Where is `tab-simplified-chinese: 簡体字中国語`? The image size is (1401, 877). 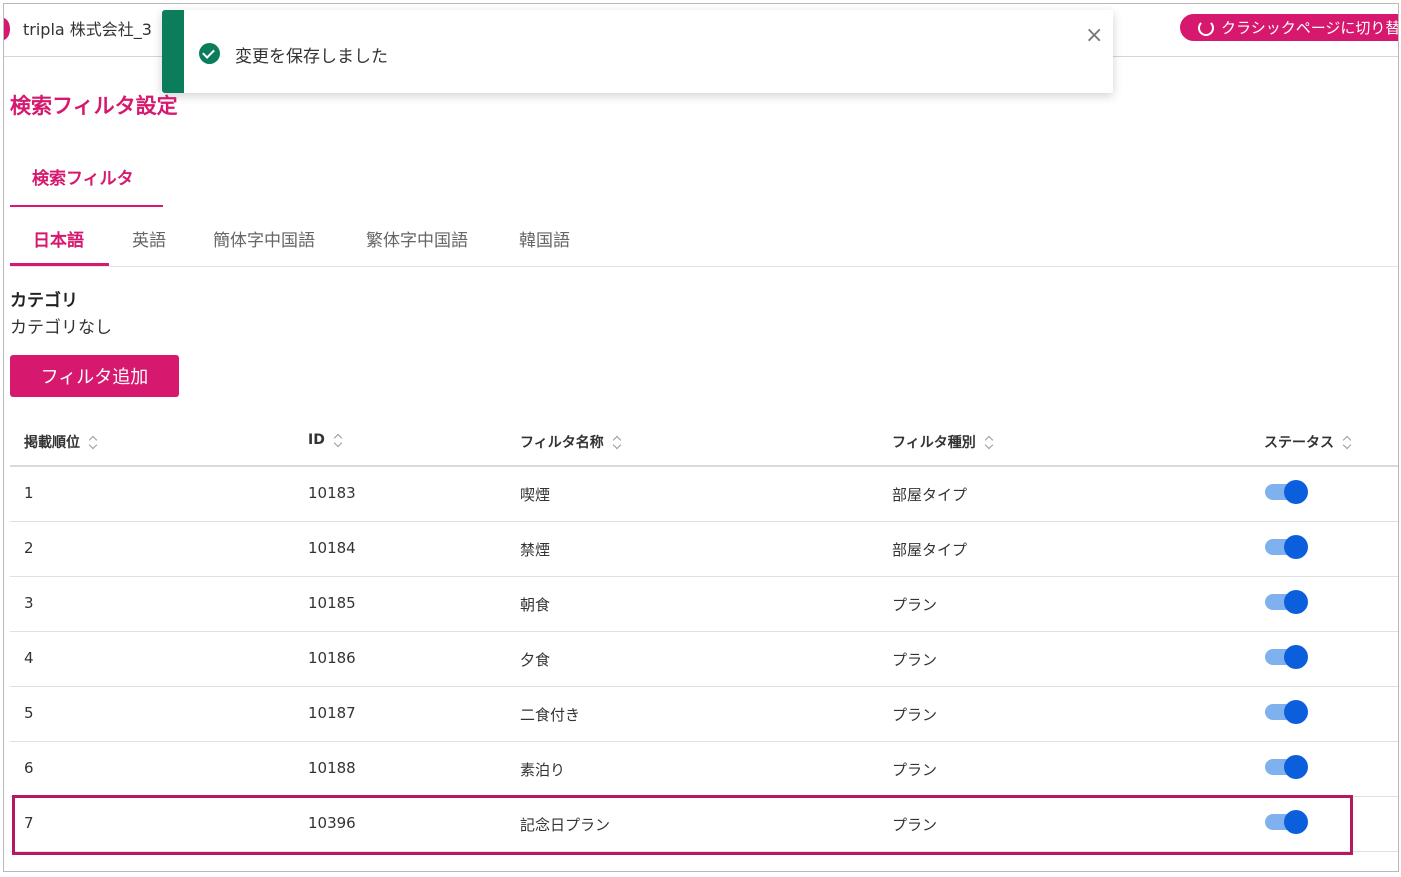 tab-simplified-chinese: 簡体字中国語 is located at coordinates (264, 238).